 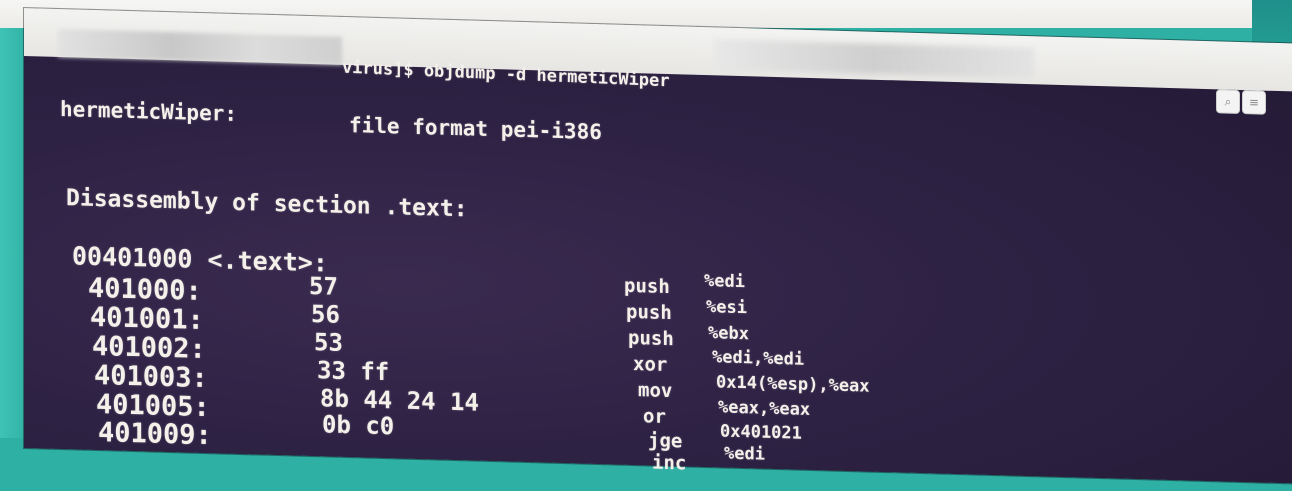 What do you see at coordinates (654, 416) in the screenshot?
I see `instr-mnemonic: or` at bounding box center [654, 416].